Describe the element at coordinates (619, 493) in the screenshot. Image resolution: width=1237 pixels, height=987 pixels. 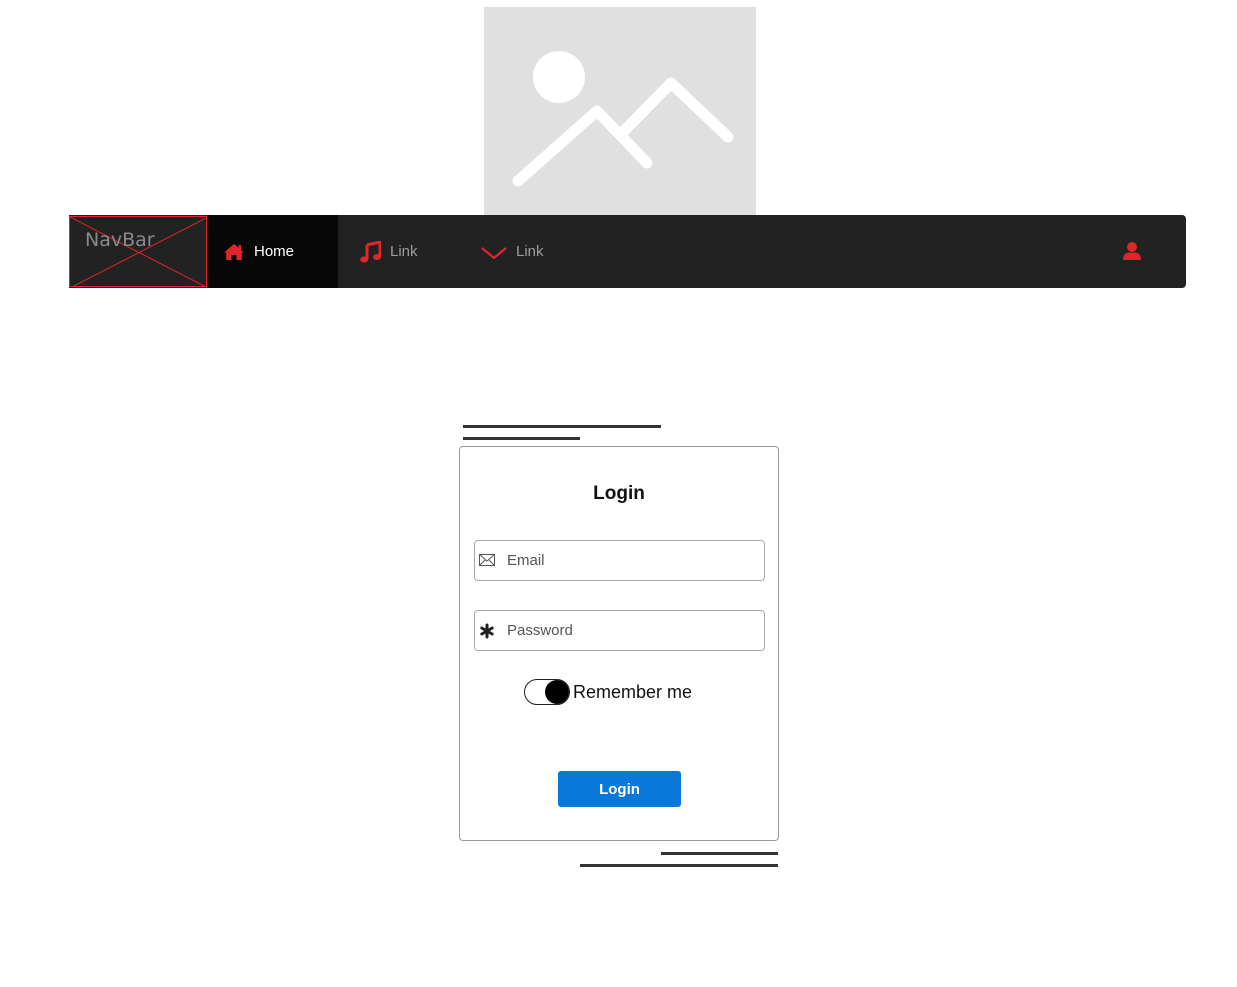
I see `login-title: Login` at that location.